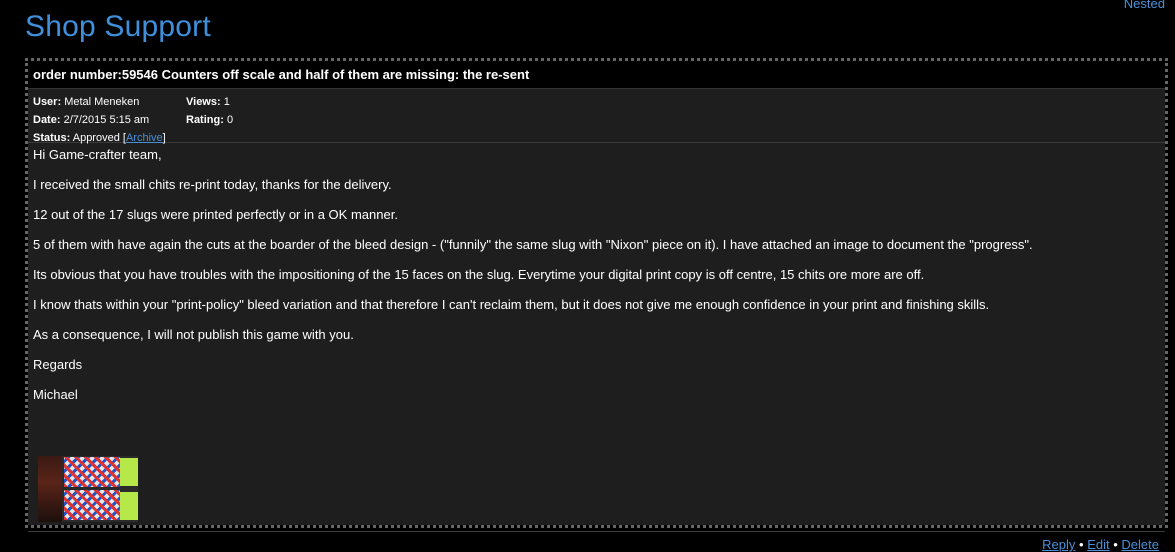 The width and height of the screenshot is (1175, 552). What do you see at coordinates (596, 531) in the screenshot?
I see `post-footer-divider` at bounding box center [596, 531].